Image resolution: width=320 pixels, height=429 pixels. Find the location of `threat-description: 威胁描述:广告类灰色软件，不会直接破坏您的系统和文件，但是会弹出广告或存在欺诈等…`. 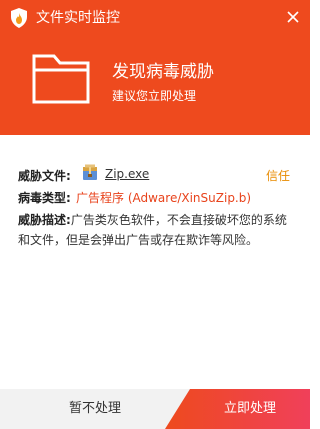

threat-description: 威胁描述:广告类灰色软件，不会直接破坏您的系统和文件，但是会弹出广告或存在欺诈等… is located at coordinates (156, 230).